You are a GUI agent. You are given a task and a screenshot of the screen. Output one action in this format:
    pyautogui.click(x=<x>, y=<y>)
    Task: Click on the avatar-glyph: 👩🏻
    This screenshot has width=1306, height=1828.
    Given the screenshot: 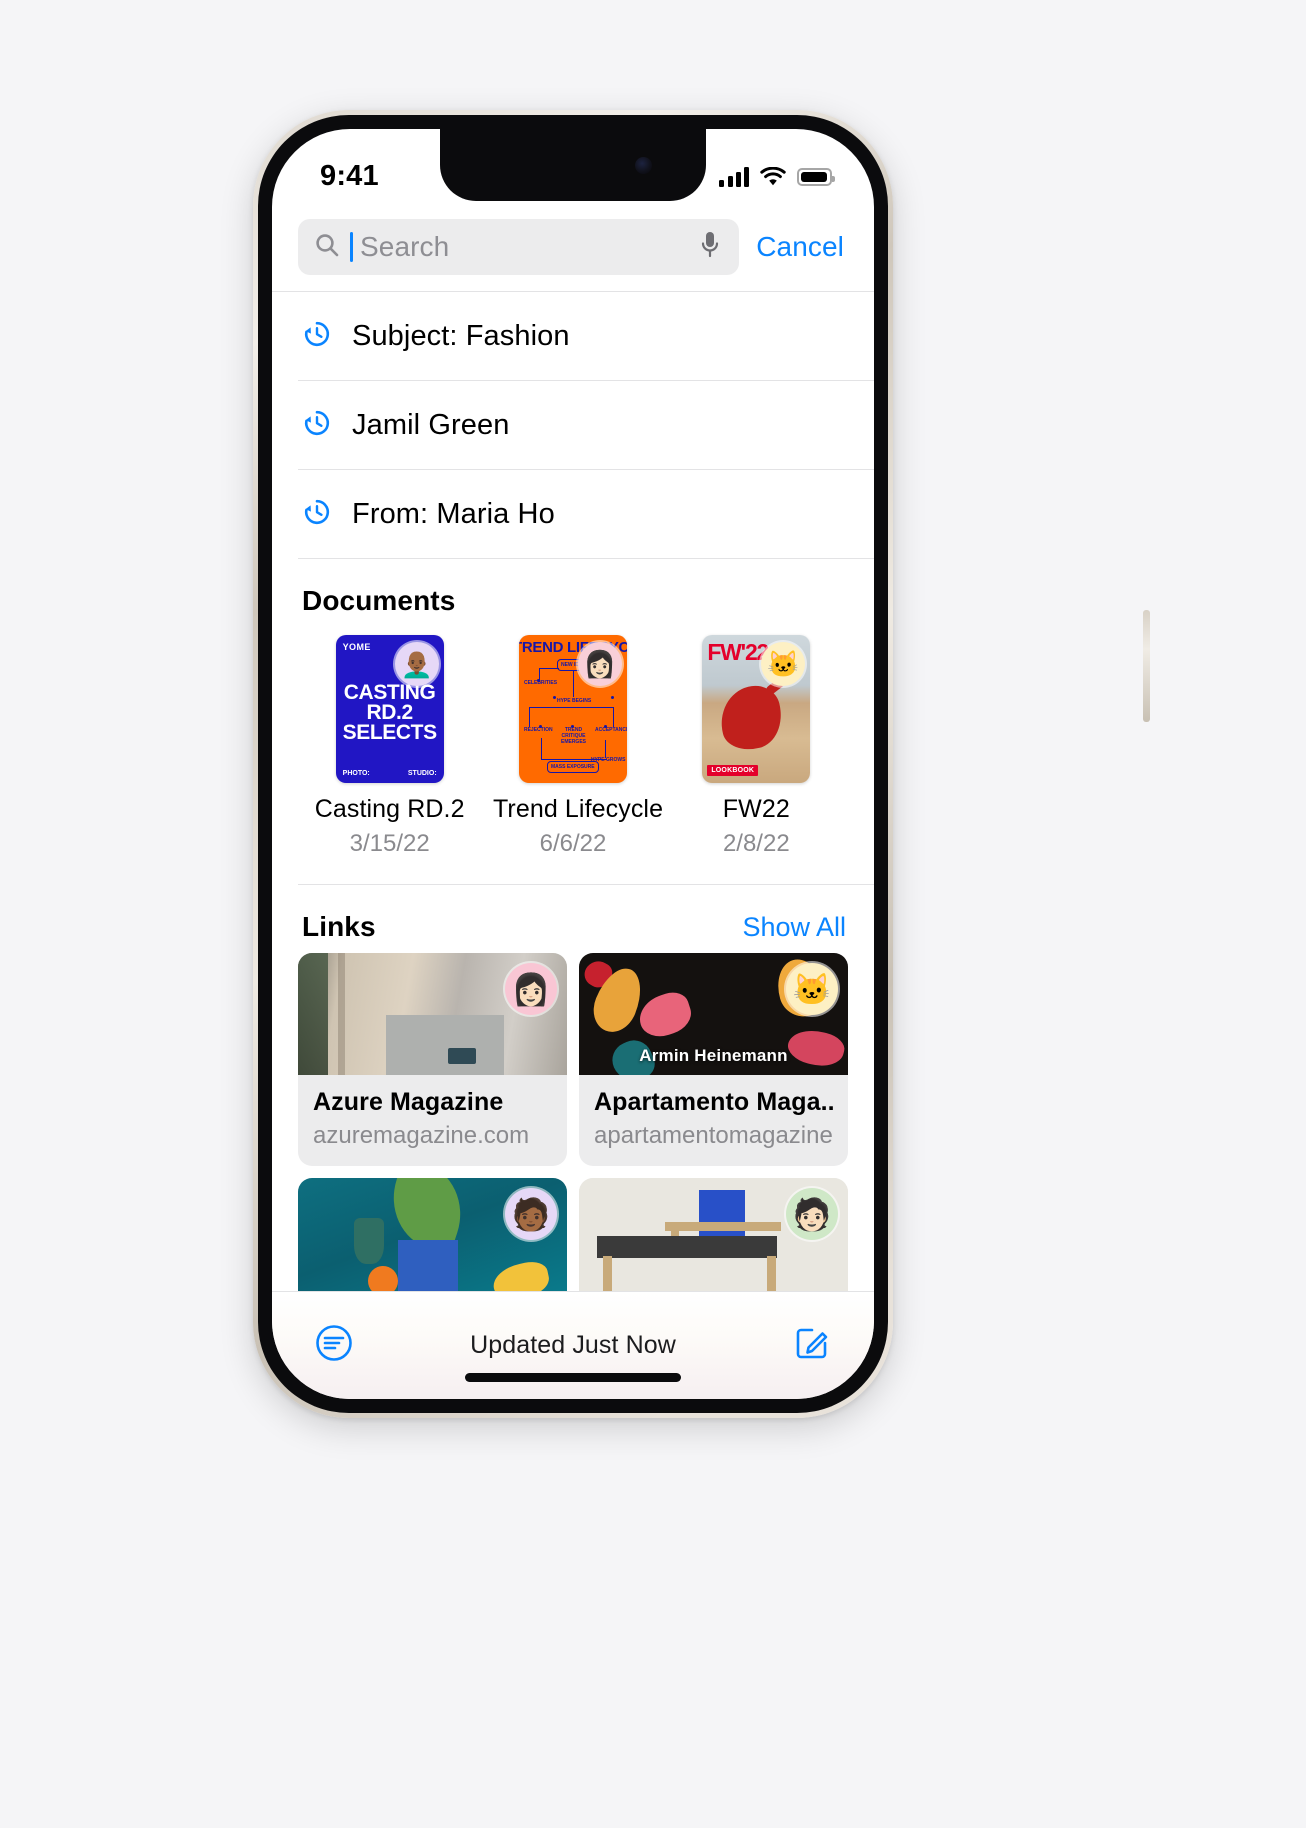 What is the action you would take?
    pyautogui.click(x=531, y=989)
    